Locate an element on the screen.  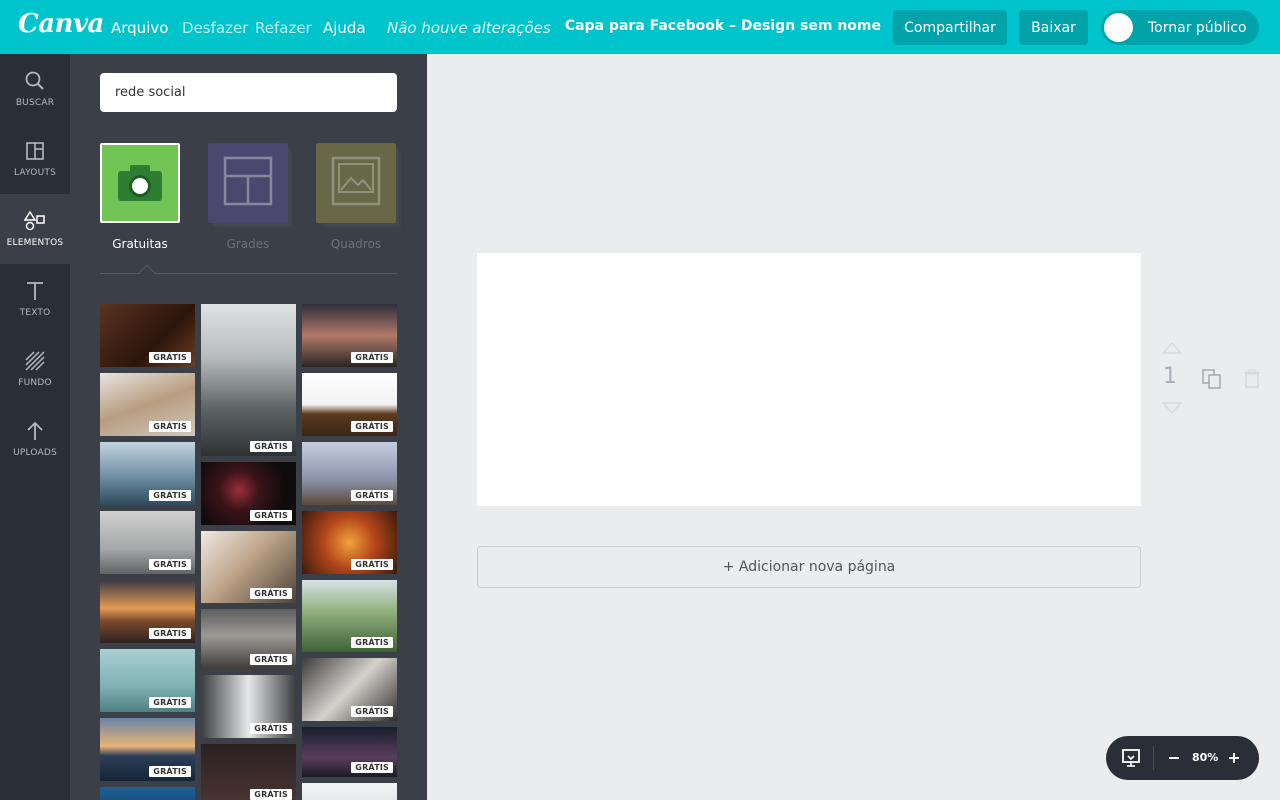
make-public-label: Tornar público is located at coordinates (1197, 27).